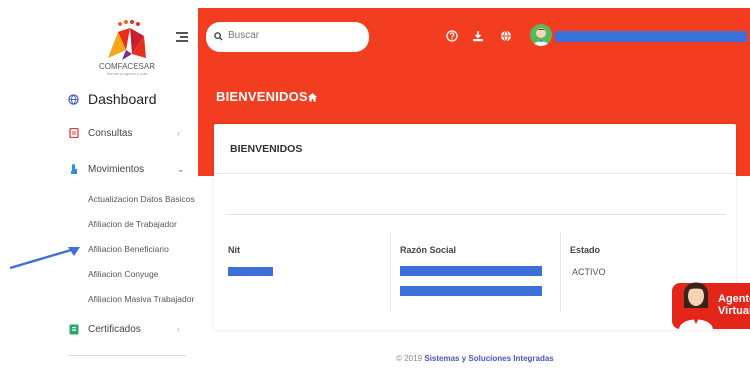 The width and height of the screenshot is (750, 383). Describe the element at coordinates (734, 311) in the screenshot. I see `agent-line-2: Virtual` at that location.